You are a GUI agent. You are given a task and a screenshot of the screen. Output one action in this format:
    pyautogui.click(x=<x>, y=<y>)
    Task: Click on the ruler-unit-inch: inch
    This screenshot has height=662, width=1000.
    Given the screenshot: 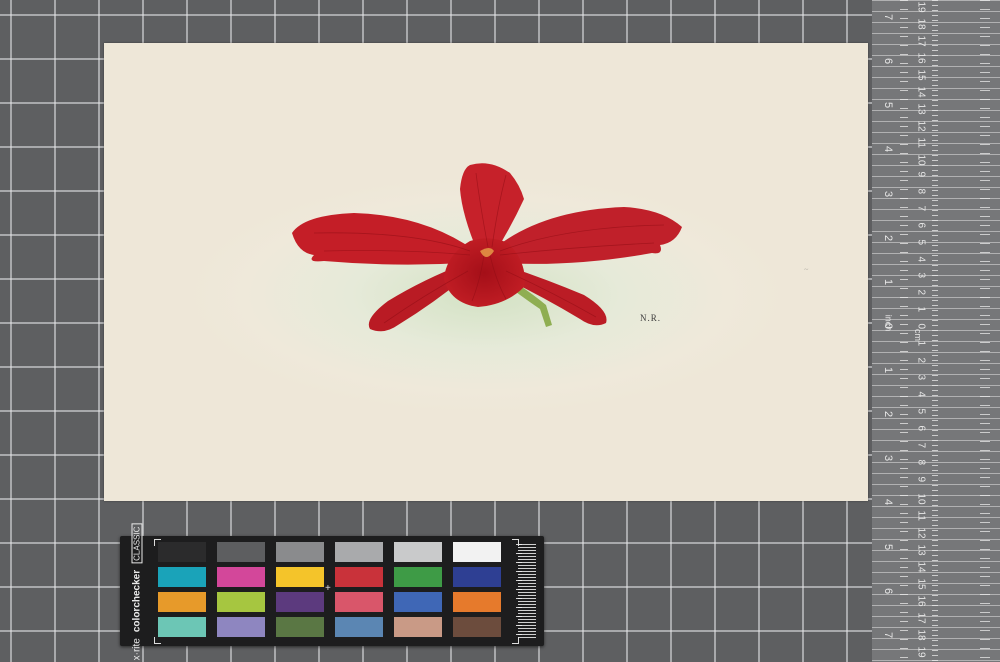 What is the action you would take?
    pyautogui.click(x=888, y=323)
    